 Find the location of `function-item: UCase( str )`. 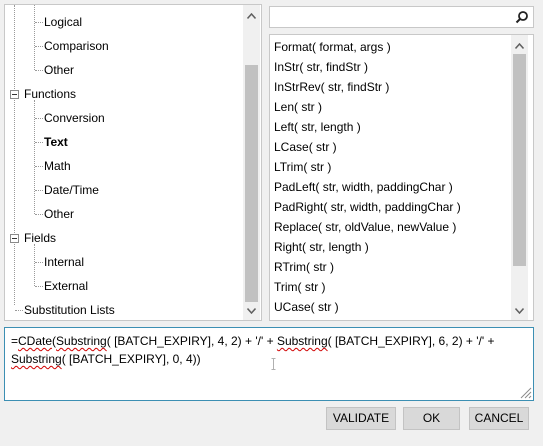

function-item: UCase( str ) is located at coordinates (306, 307).